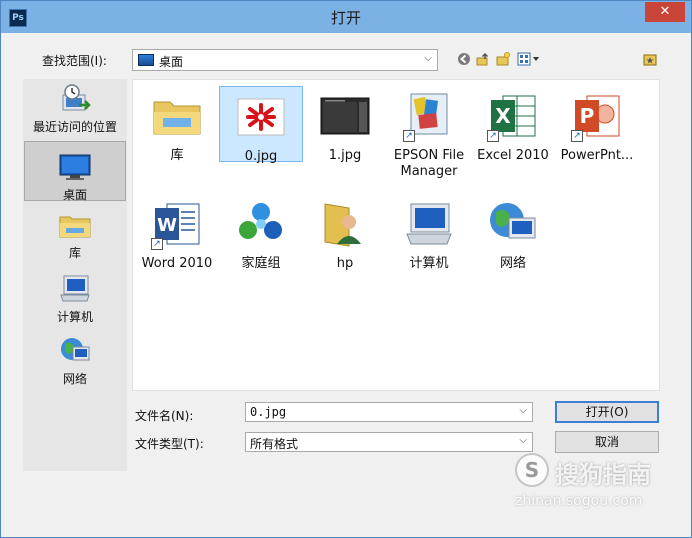  What do you see at coordinates (75, 99) in the screenshot?
I see `recent-places-icon` at bounding box center [75, 99].